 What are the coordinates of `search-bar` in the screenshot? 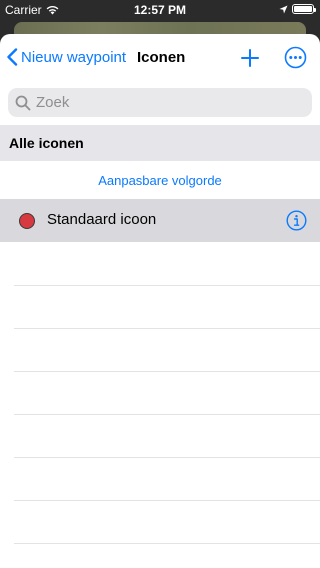 It's located at (160, 102).